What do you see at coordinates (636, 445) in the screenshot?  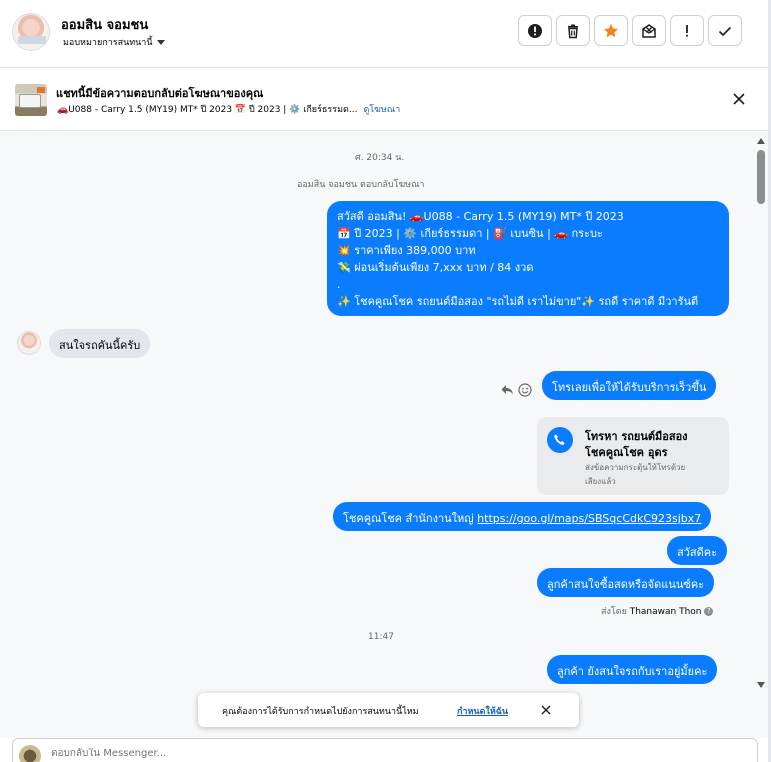 I see `call-card-title: โทรหา รถยนต์มือสอง โชคคูณโชค อุดร` at bounding box center [636, 445].